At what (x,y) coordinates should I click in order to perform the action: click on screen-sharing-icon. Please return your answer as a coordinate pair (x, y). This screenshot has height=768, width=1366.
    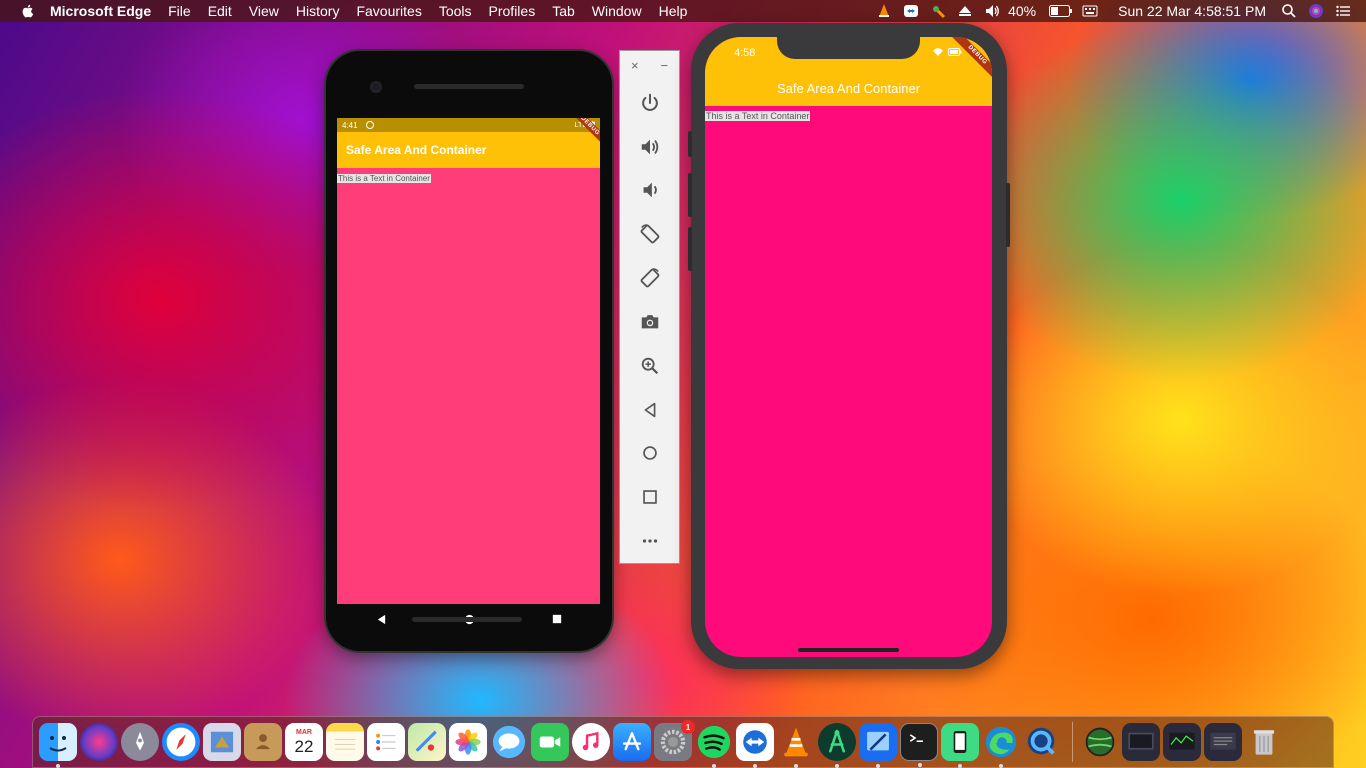
    Looking at the image, I should click on (1141, 742).